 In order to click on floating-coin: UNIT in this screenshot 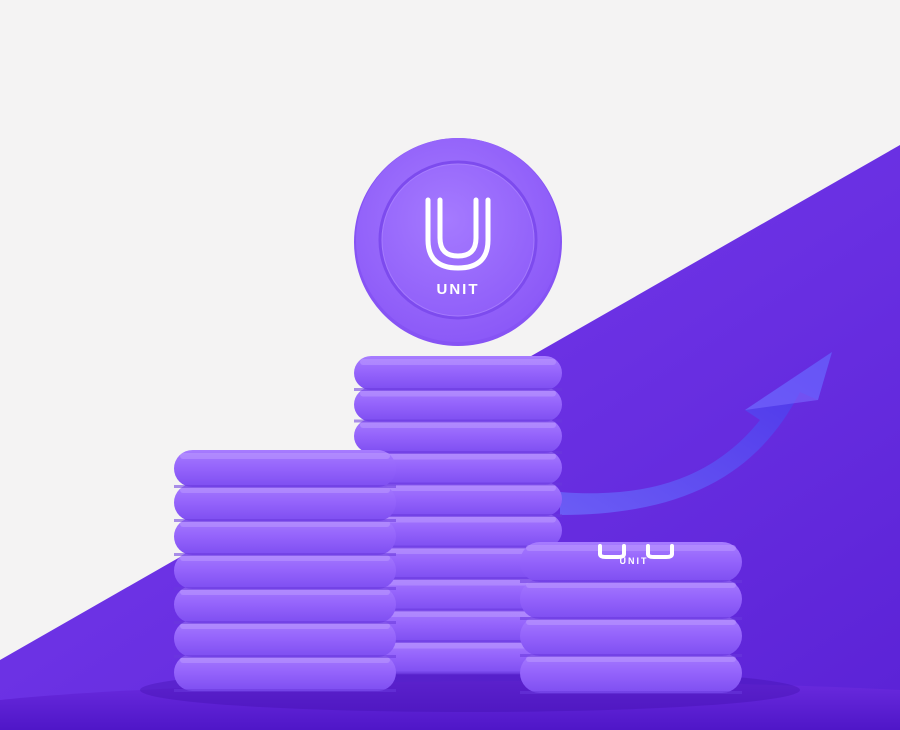, I will do `click(458, 242)`.